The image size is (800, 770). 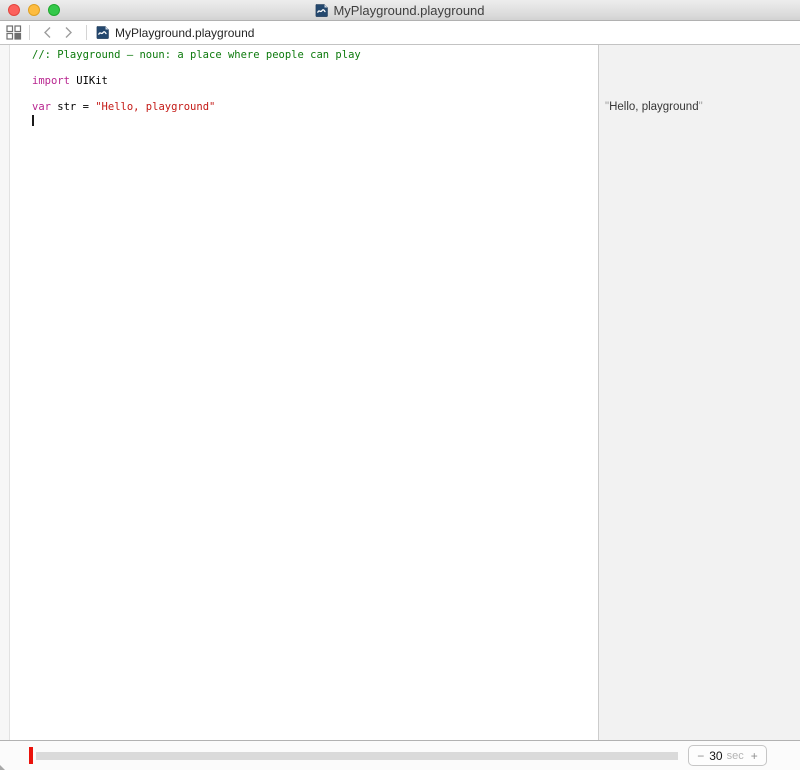 I want to click on editor-gutter, so click(x=5, y=392).